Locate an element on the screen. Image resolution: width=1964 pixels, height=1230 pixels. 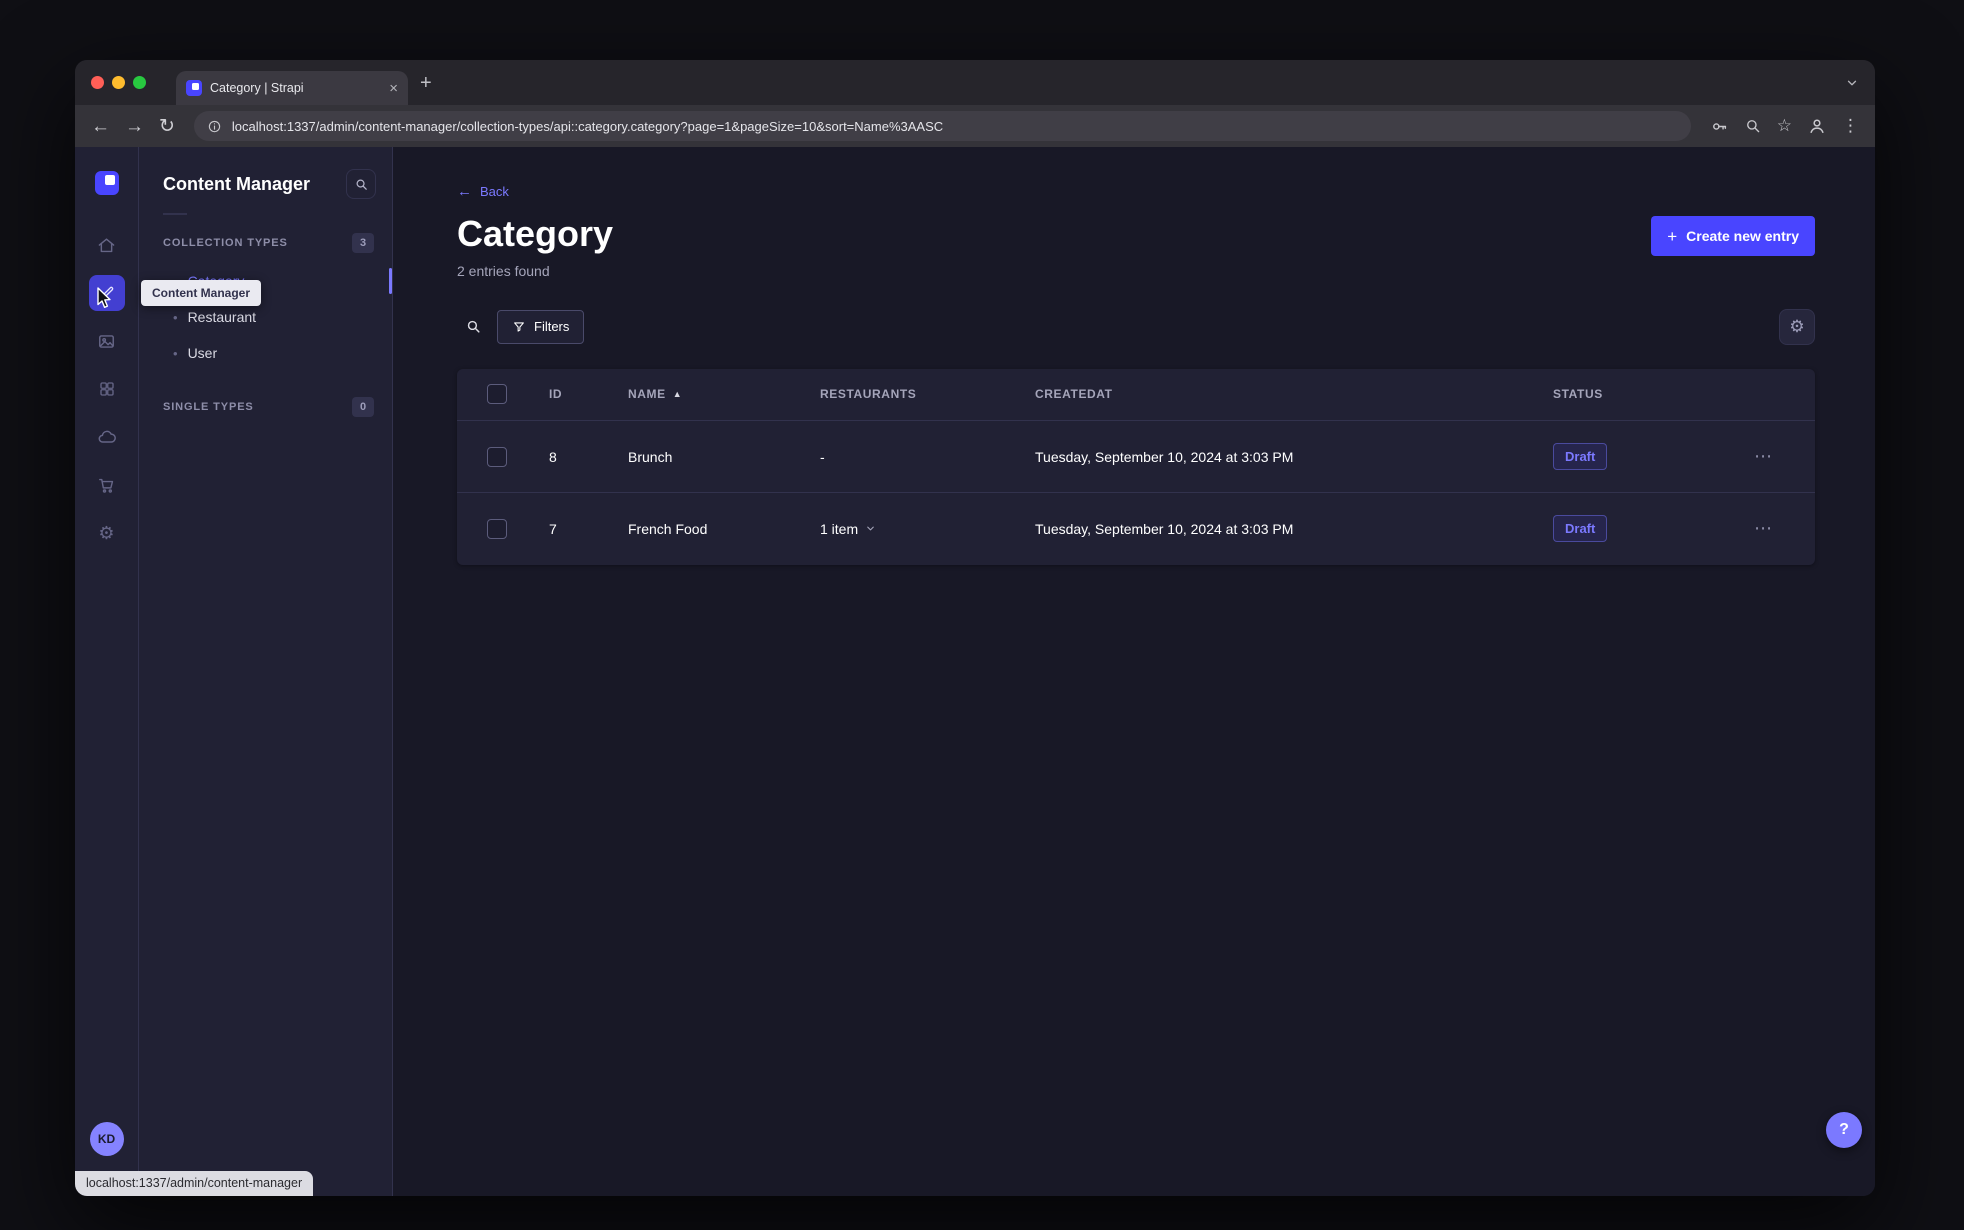
settings-gear-icon: ⚙ is located at coordinates (107, 533).